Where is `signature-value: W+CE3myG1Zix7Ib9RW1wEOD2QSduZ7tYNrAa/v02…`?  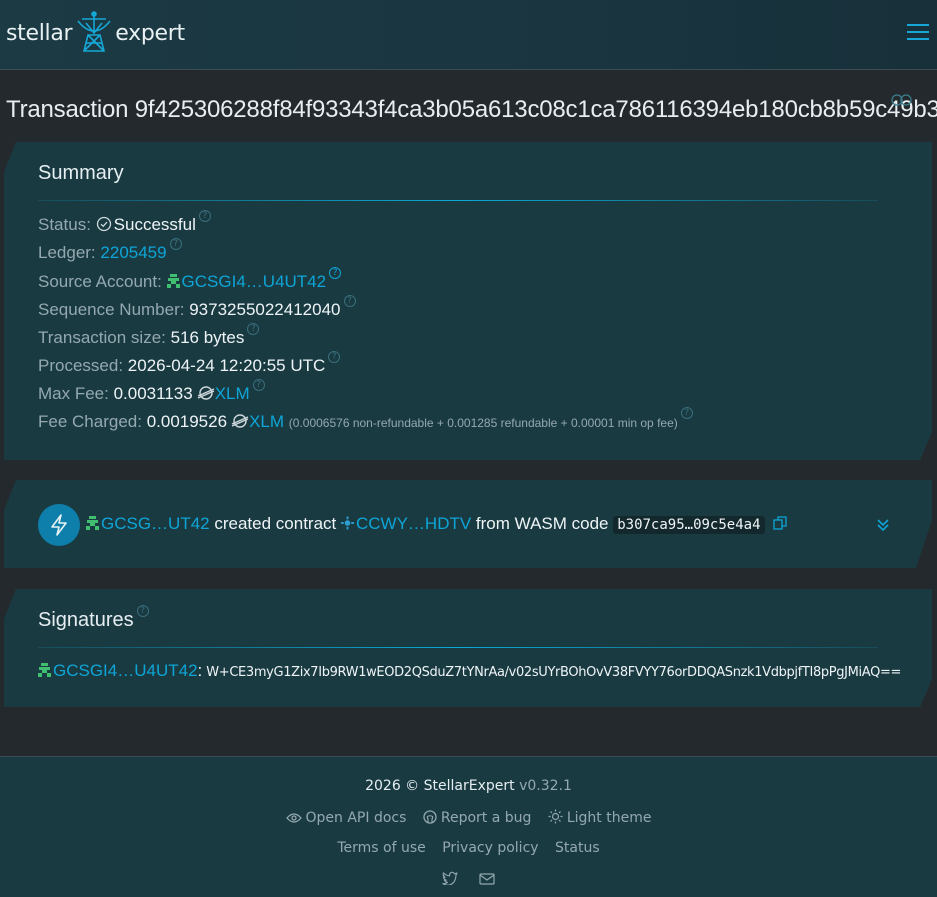
signature-value: W+CE3myG1Zix7Ib9RW1wEOD2QSduZ7tYNrAa/v02… is located at coordinates (554, 672).